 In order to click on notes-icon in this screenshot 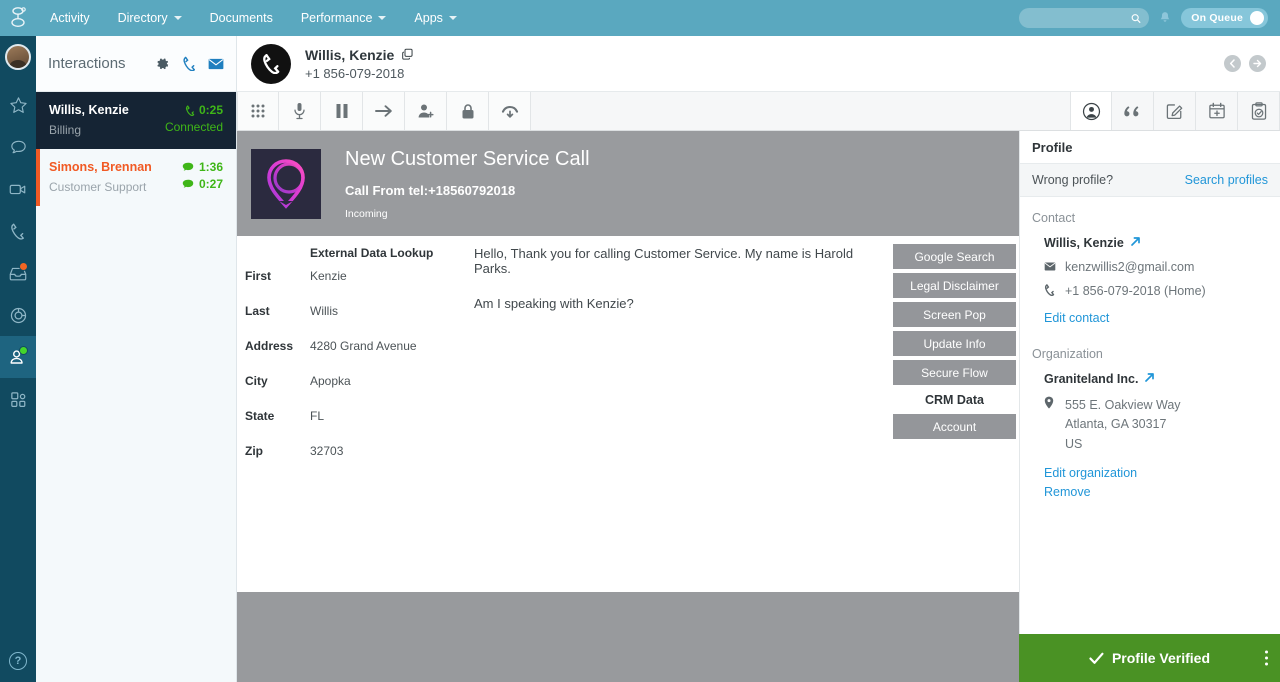, I will do `click(1174, 112)`.